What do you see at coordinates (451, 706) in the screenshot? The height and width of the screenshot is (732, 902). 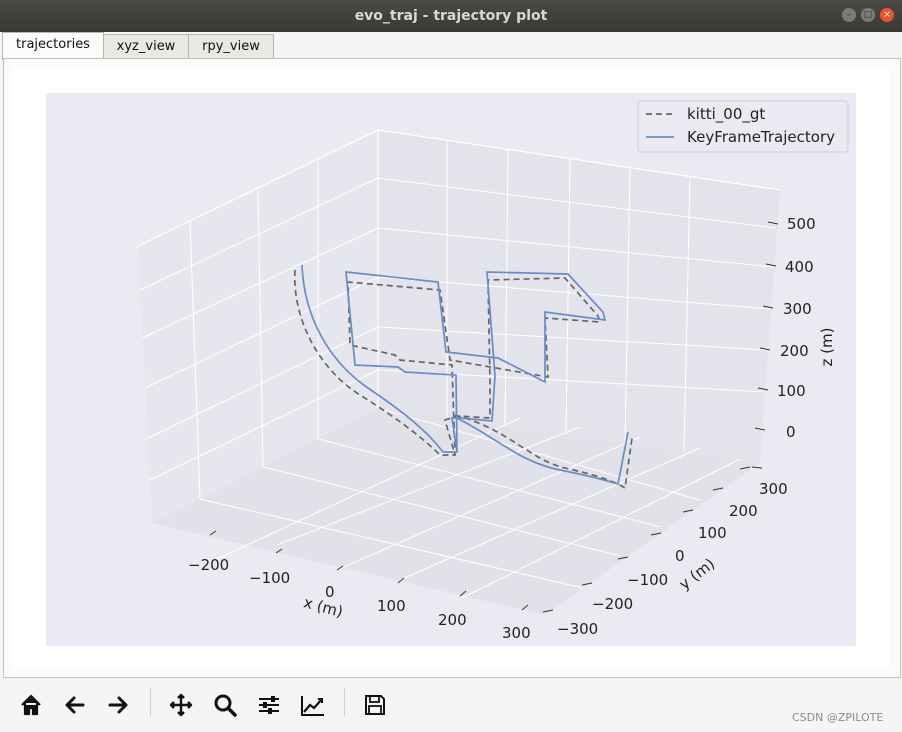 I see `navigation-toolbar` at bounding box center [451, 706].